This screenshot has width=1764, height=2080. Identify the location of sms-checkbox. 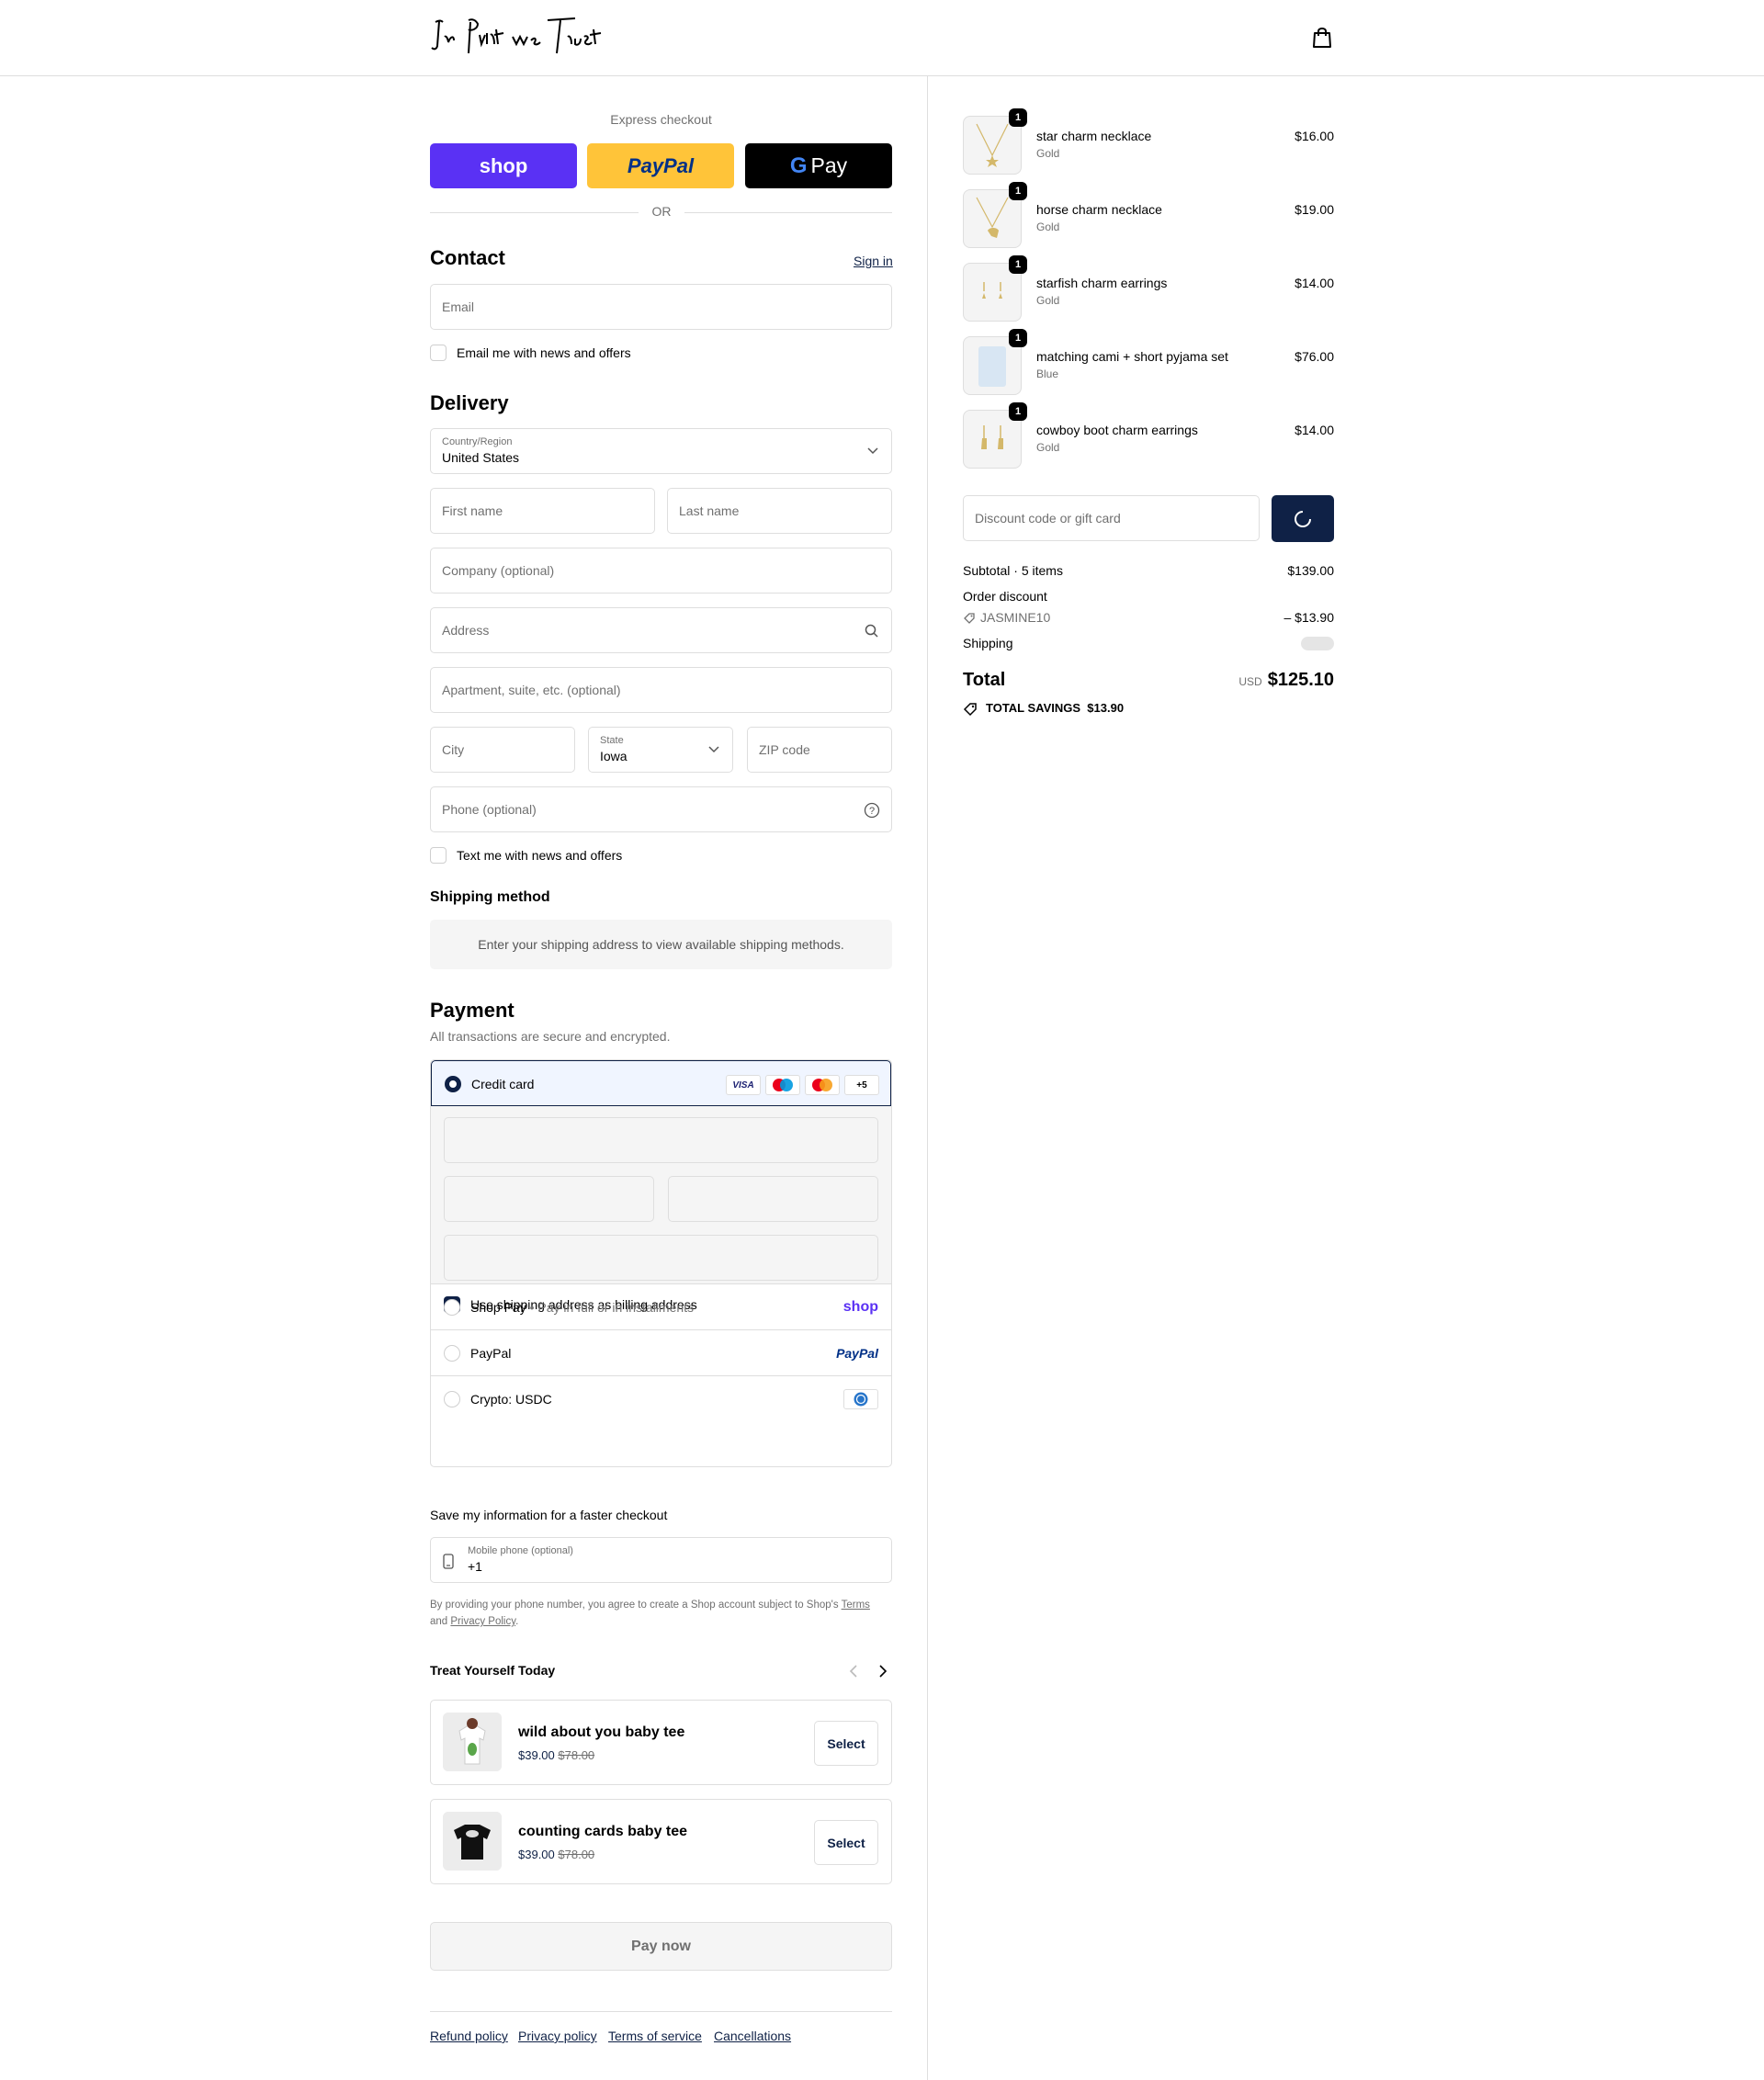
(438, 855).